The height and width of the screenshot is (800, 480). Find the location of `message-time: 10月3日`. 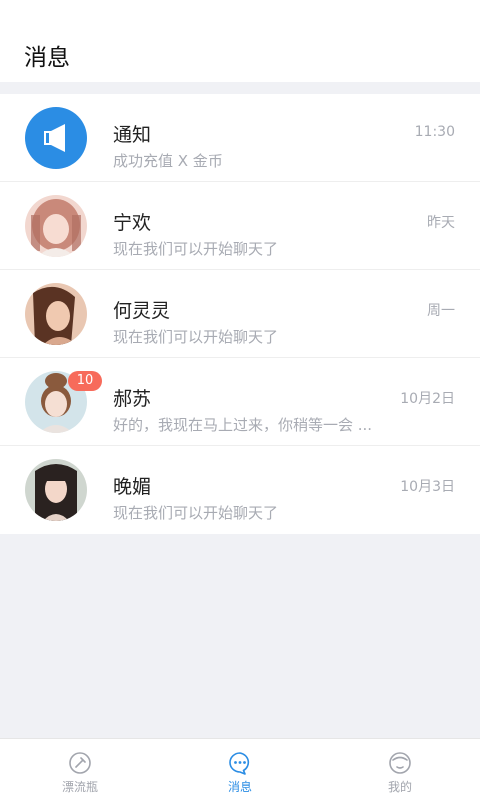

message-time: 10月3日 is located at coordinates (427, 487).